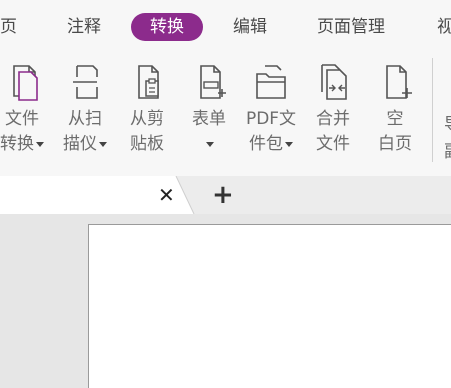 This screenshot has width=451, height=388. I want to click on tab-edit: 编辑, so click(250, 27).